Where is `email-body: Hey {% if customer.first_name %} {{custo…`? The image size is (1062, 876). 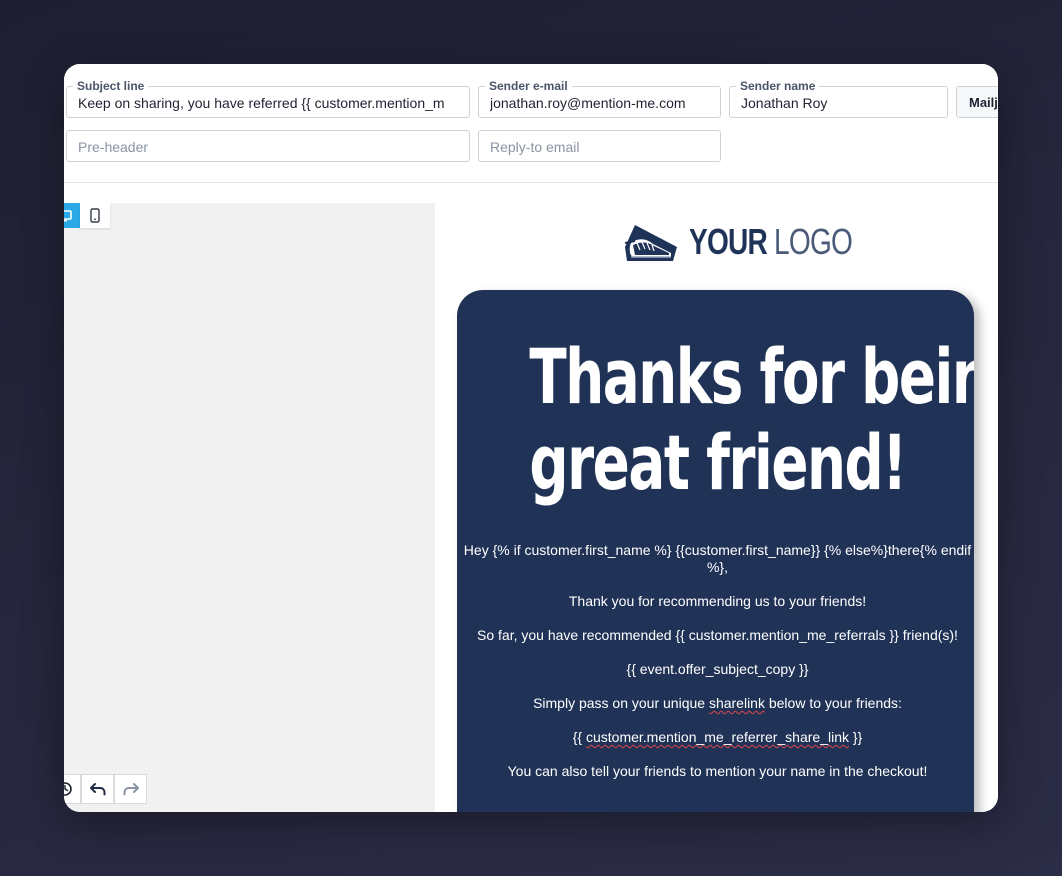
email-body: Hey {% if customer.first_name %} {{custo… is located at coordinates (717, 669).